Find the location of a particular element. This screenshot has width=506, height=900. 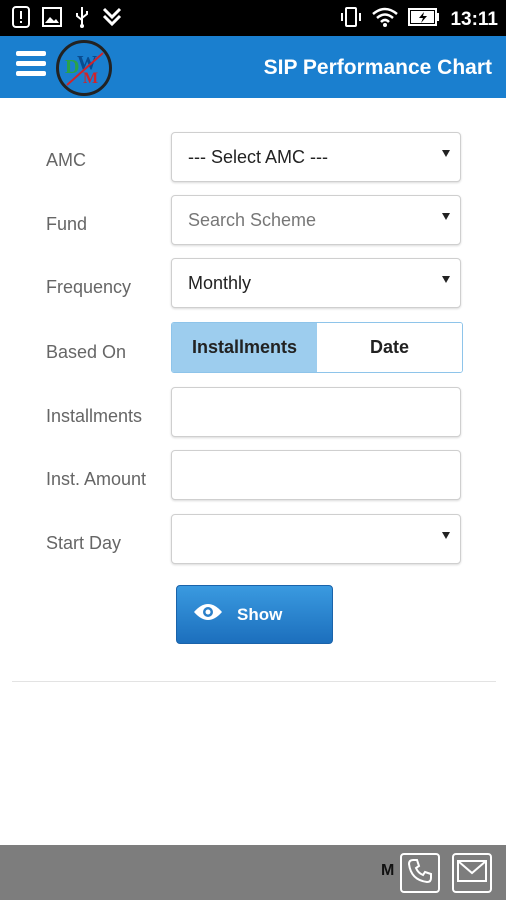

show-button-label: Show is located at coordinates (260, 614).